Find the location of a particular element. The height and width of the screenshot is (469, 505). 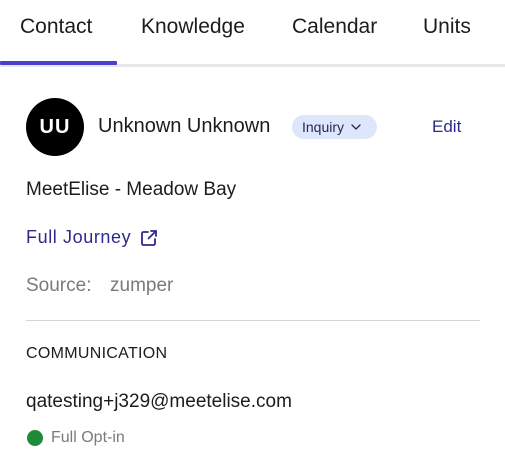

active-tab-indicator is located at coordinates (58, 63).